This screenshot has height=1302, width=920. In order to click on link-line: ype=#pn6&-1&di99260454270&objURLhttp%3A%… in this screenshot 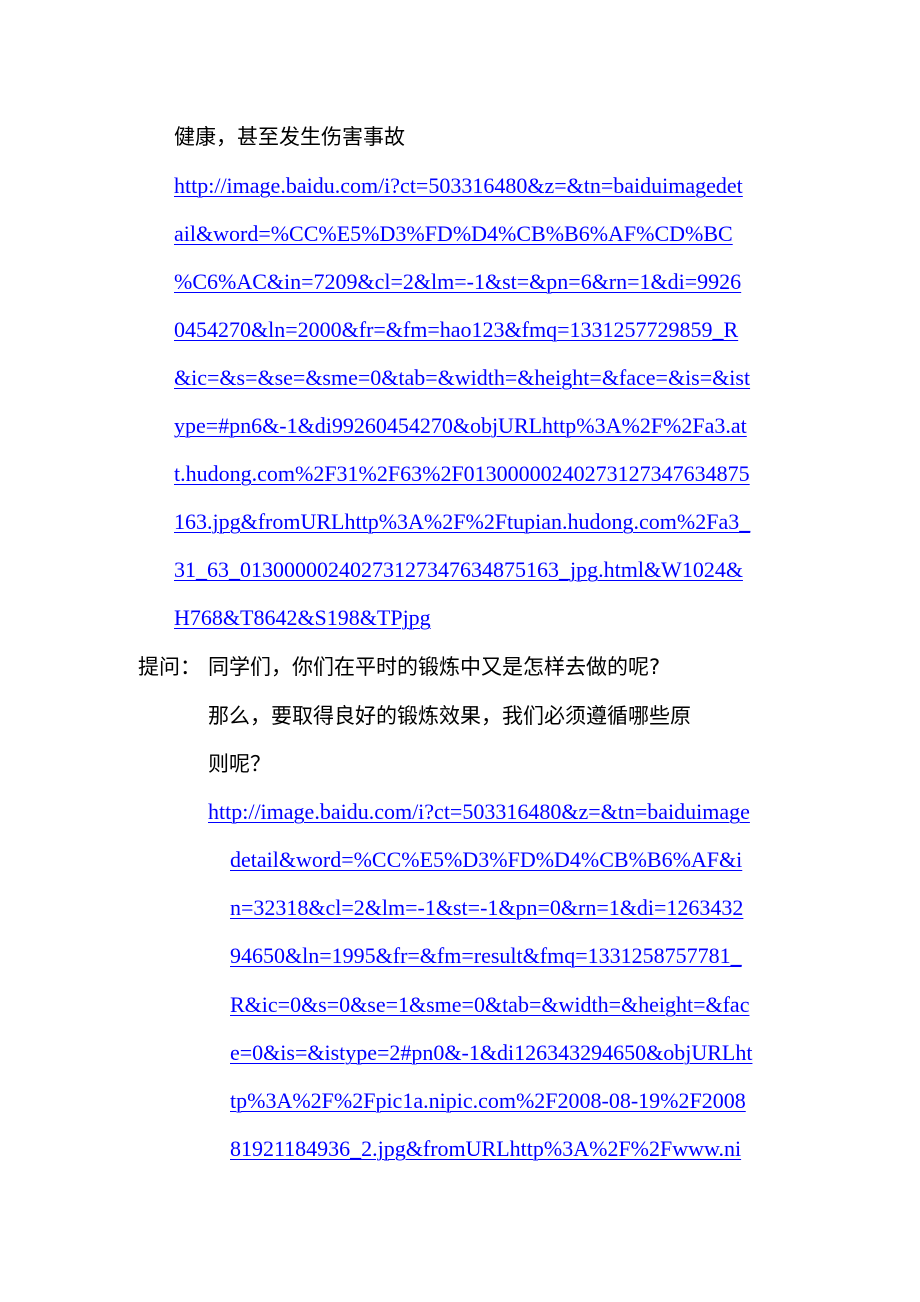, I will do `click(460, 426)`.